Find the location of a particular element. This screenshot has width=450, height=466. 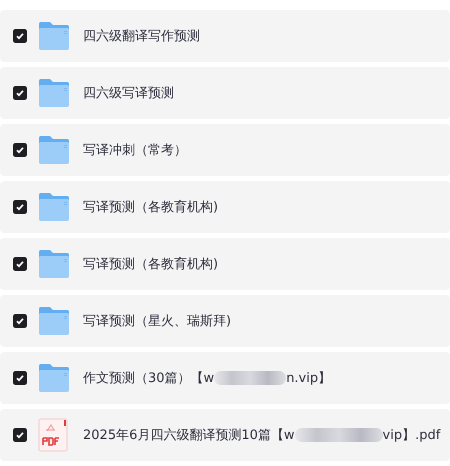

file-name: 写译冲刺（常考） is located at coordinates (135, 150).